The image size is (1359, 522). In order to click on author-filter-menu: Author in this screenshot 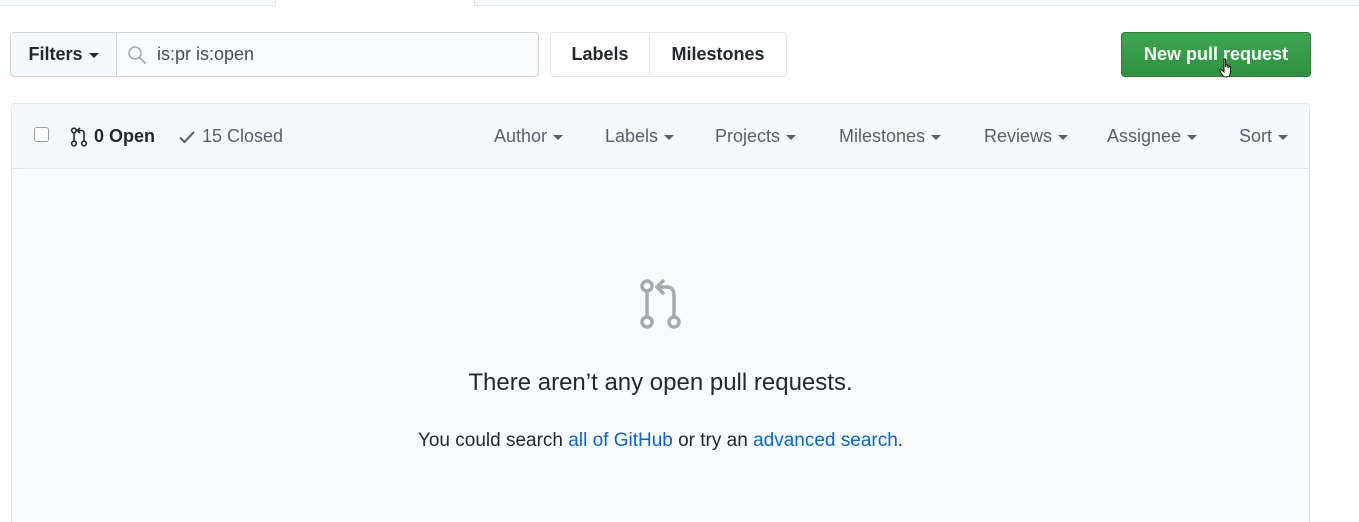, I will do `click(529, 136)`.